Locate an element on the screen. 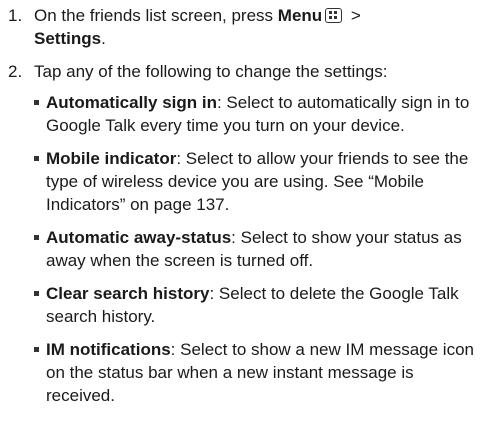  step-number: 2. is located at coordinates (15, 71).